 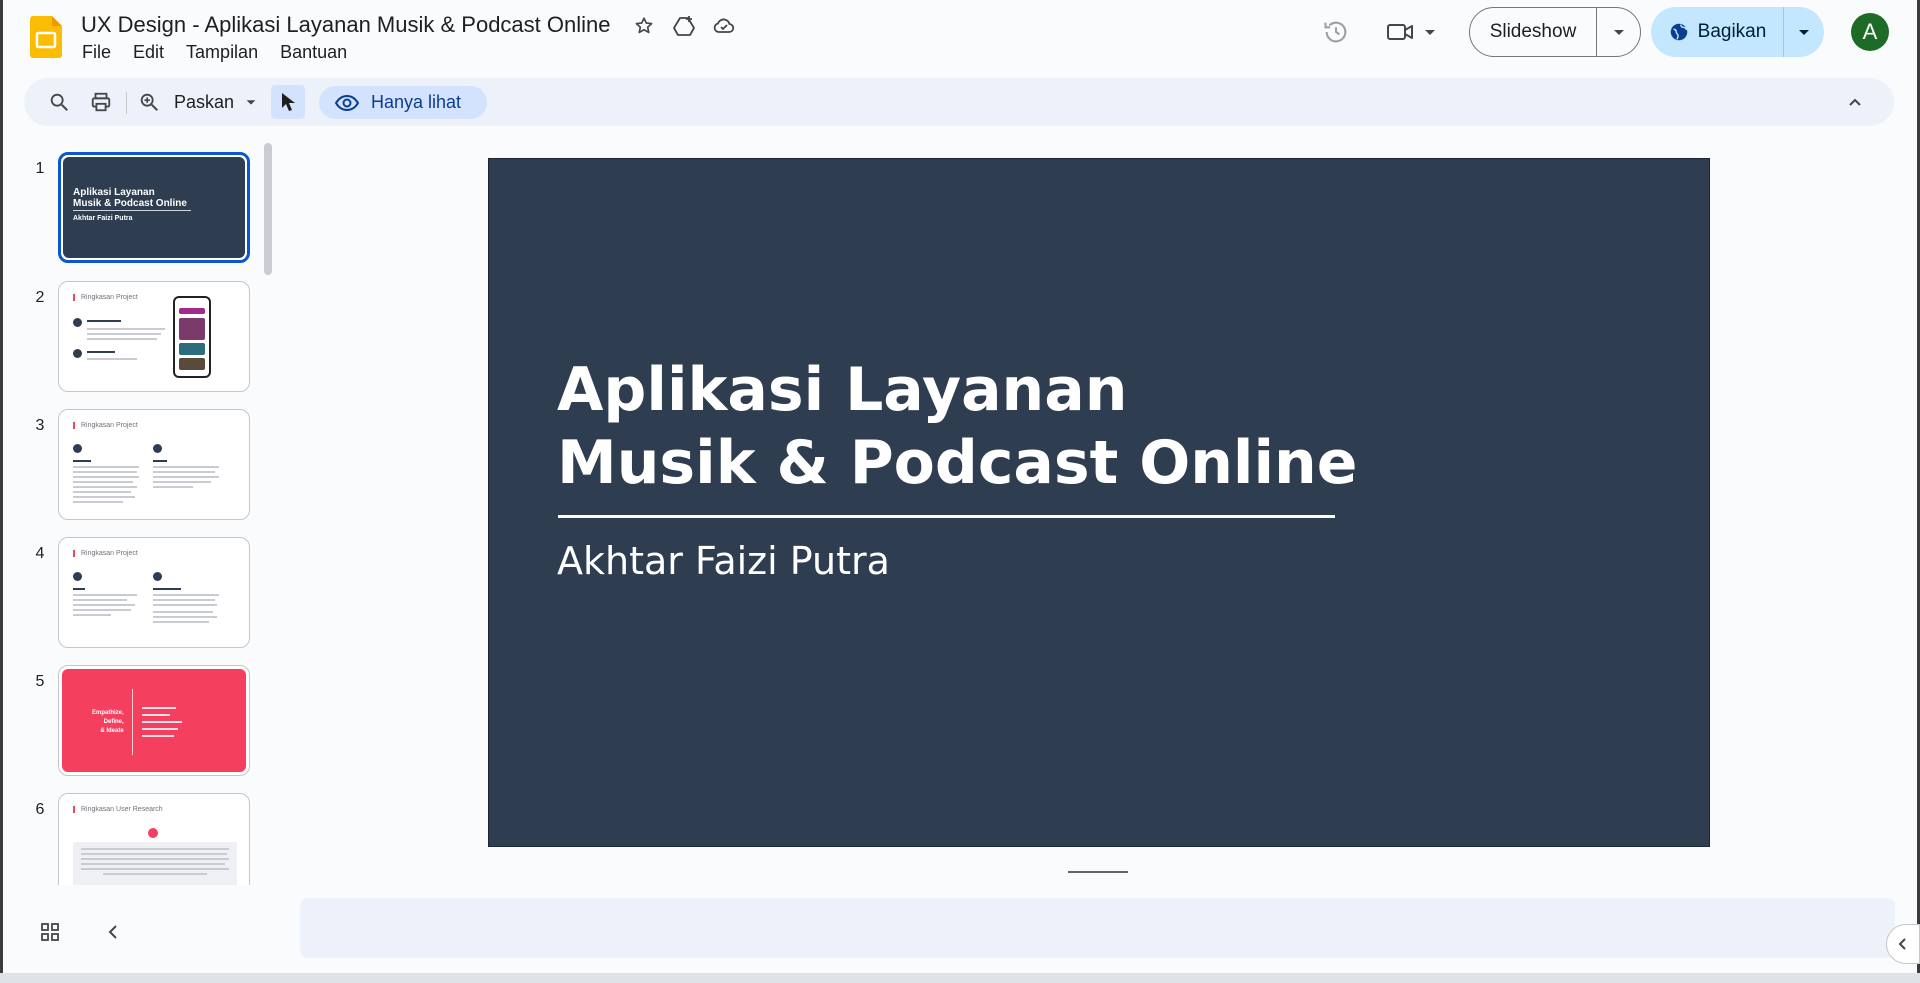 I want to click on filmstrip-item: 4 Ringkasan Project, so click(x=135, y=593).